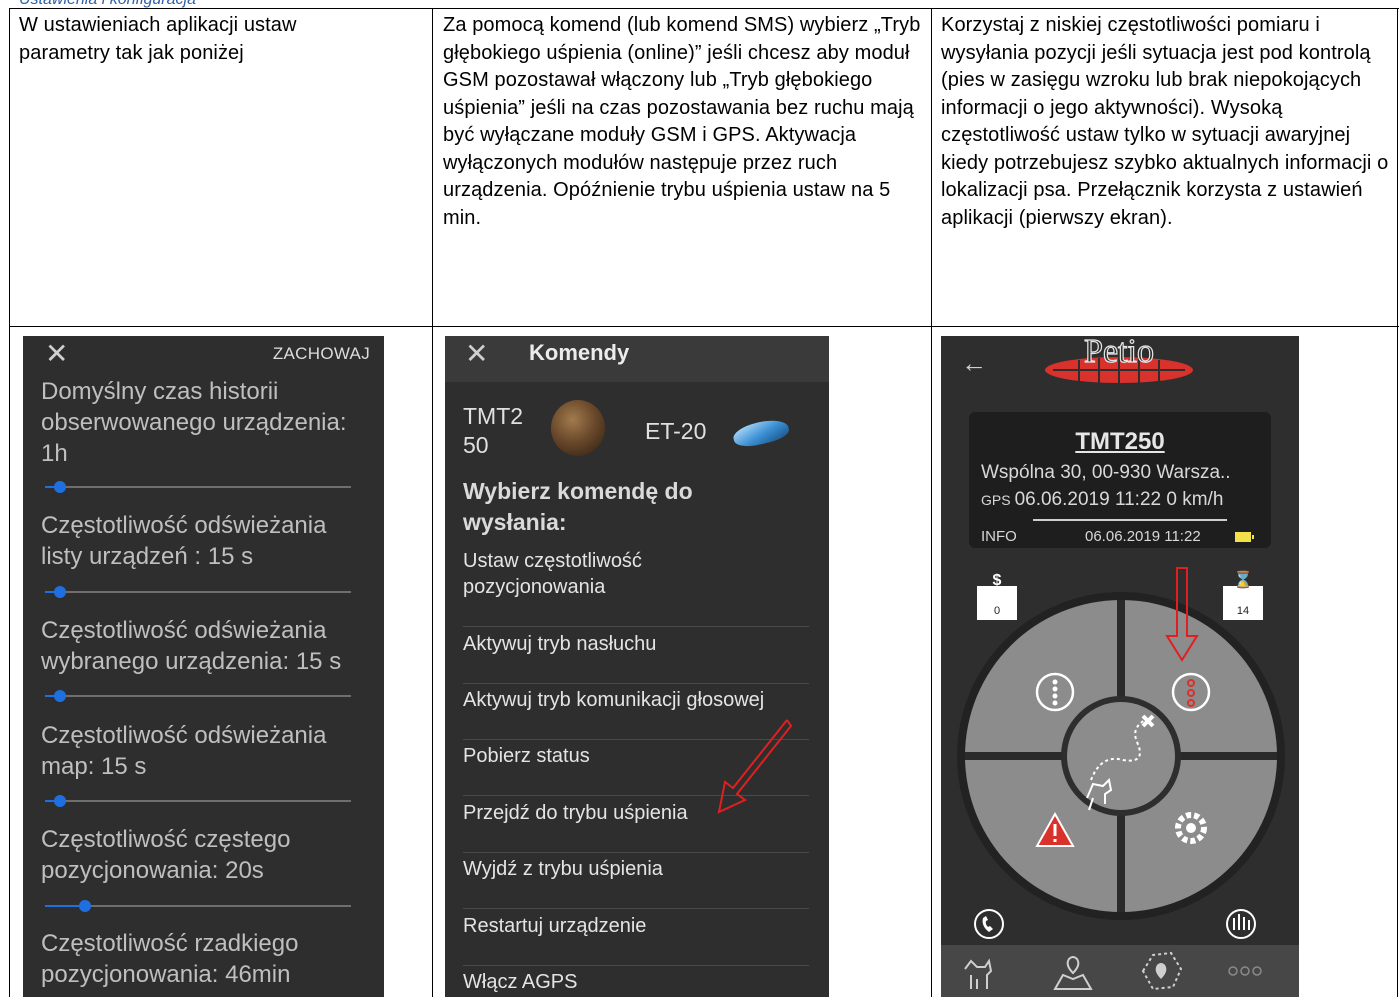  Describe the element at coordinates (755, 766) in the screenshot. I see `red-arrow-annotation` at that location.